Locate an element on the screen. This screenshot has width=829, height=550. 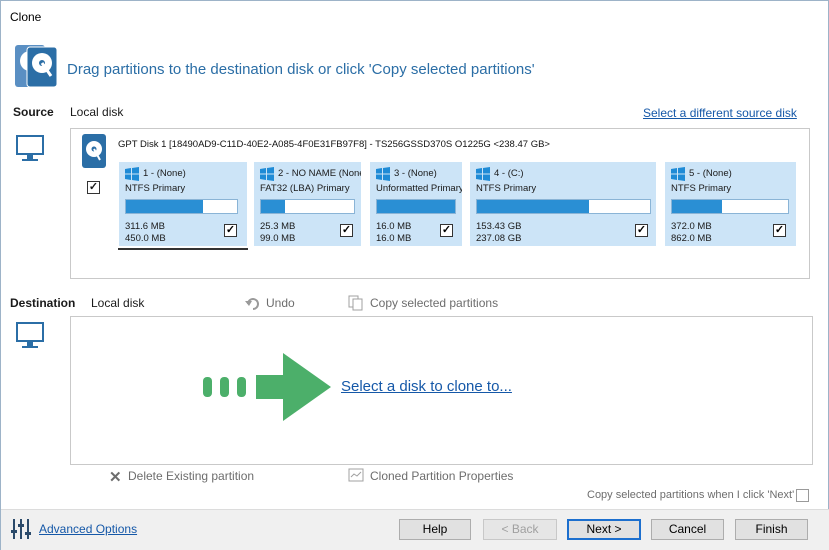
back-button: < Back is located at coordinates (520, 529).